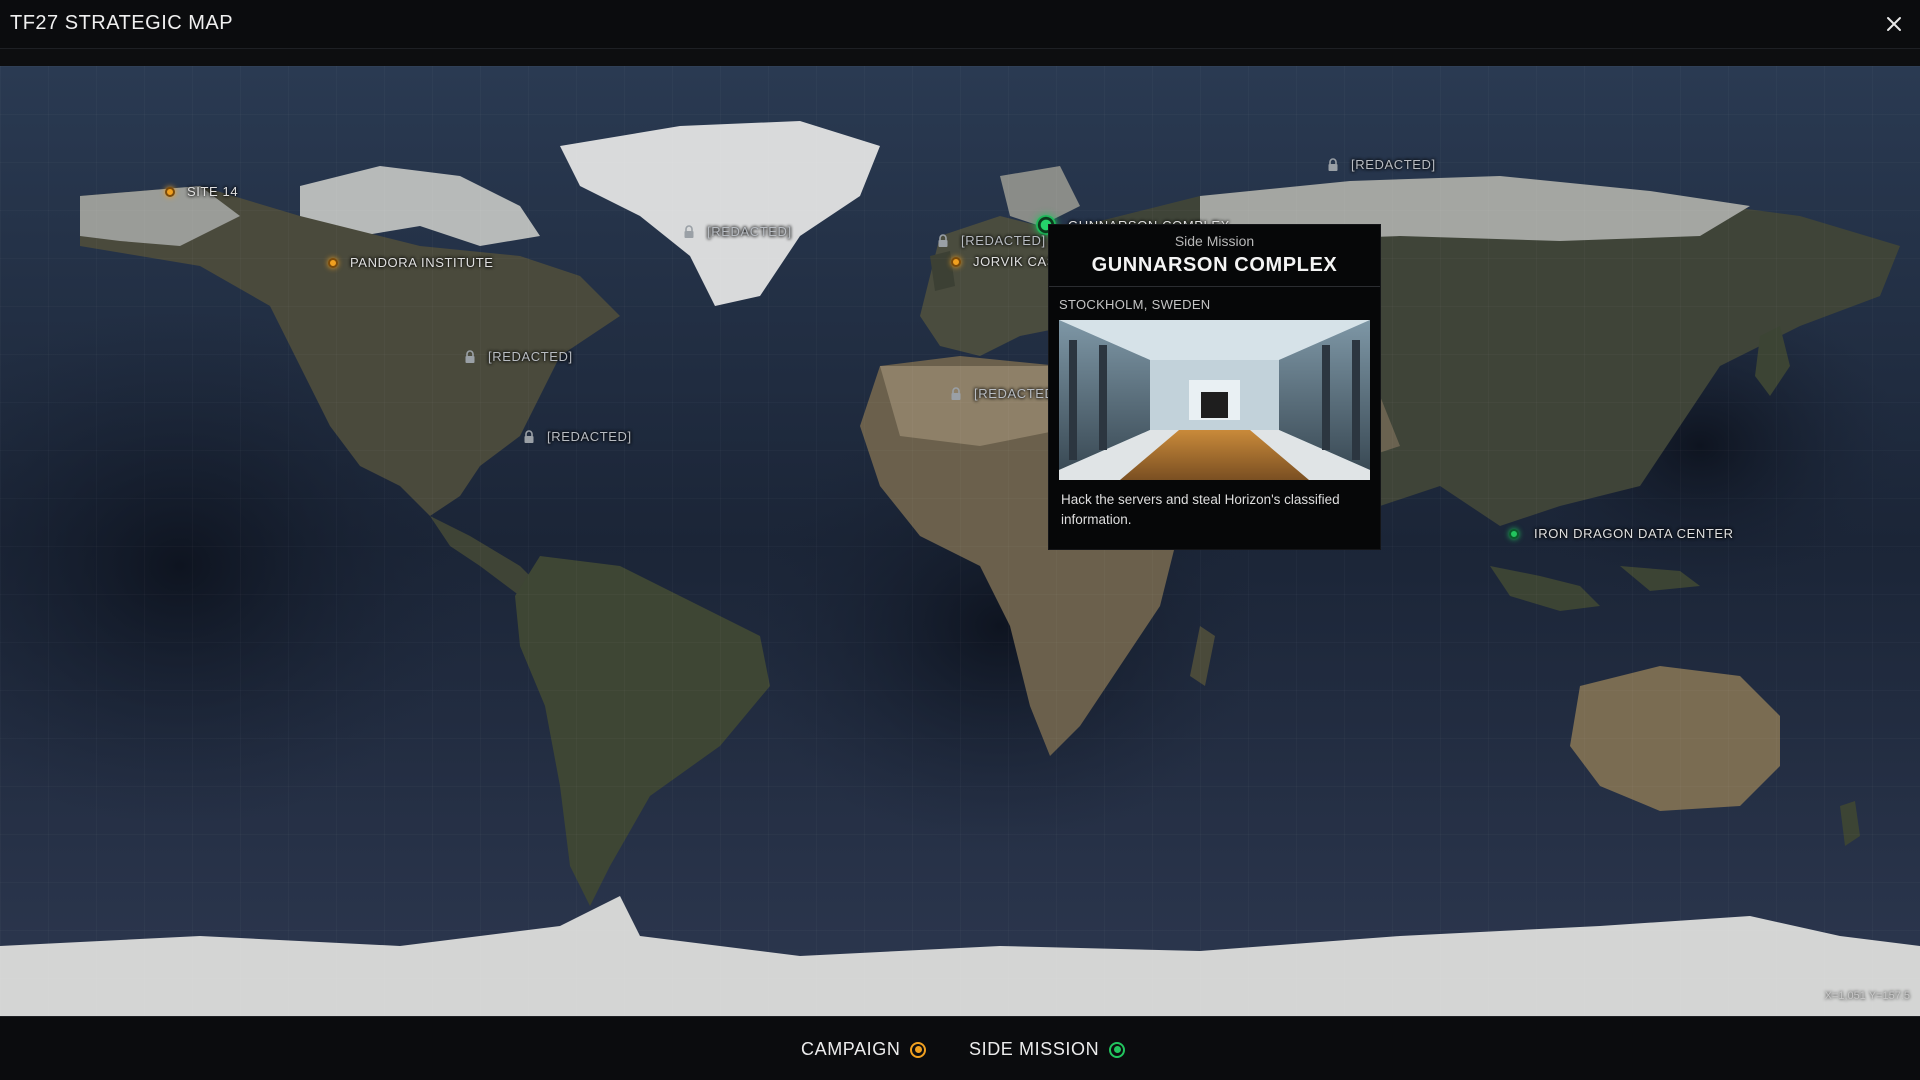 The height and width of the screenshot is (1080, 1920). I want to click on mission-type: Side Mission, so click(1214, 241).